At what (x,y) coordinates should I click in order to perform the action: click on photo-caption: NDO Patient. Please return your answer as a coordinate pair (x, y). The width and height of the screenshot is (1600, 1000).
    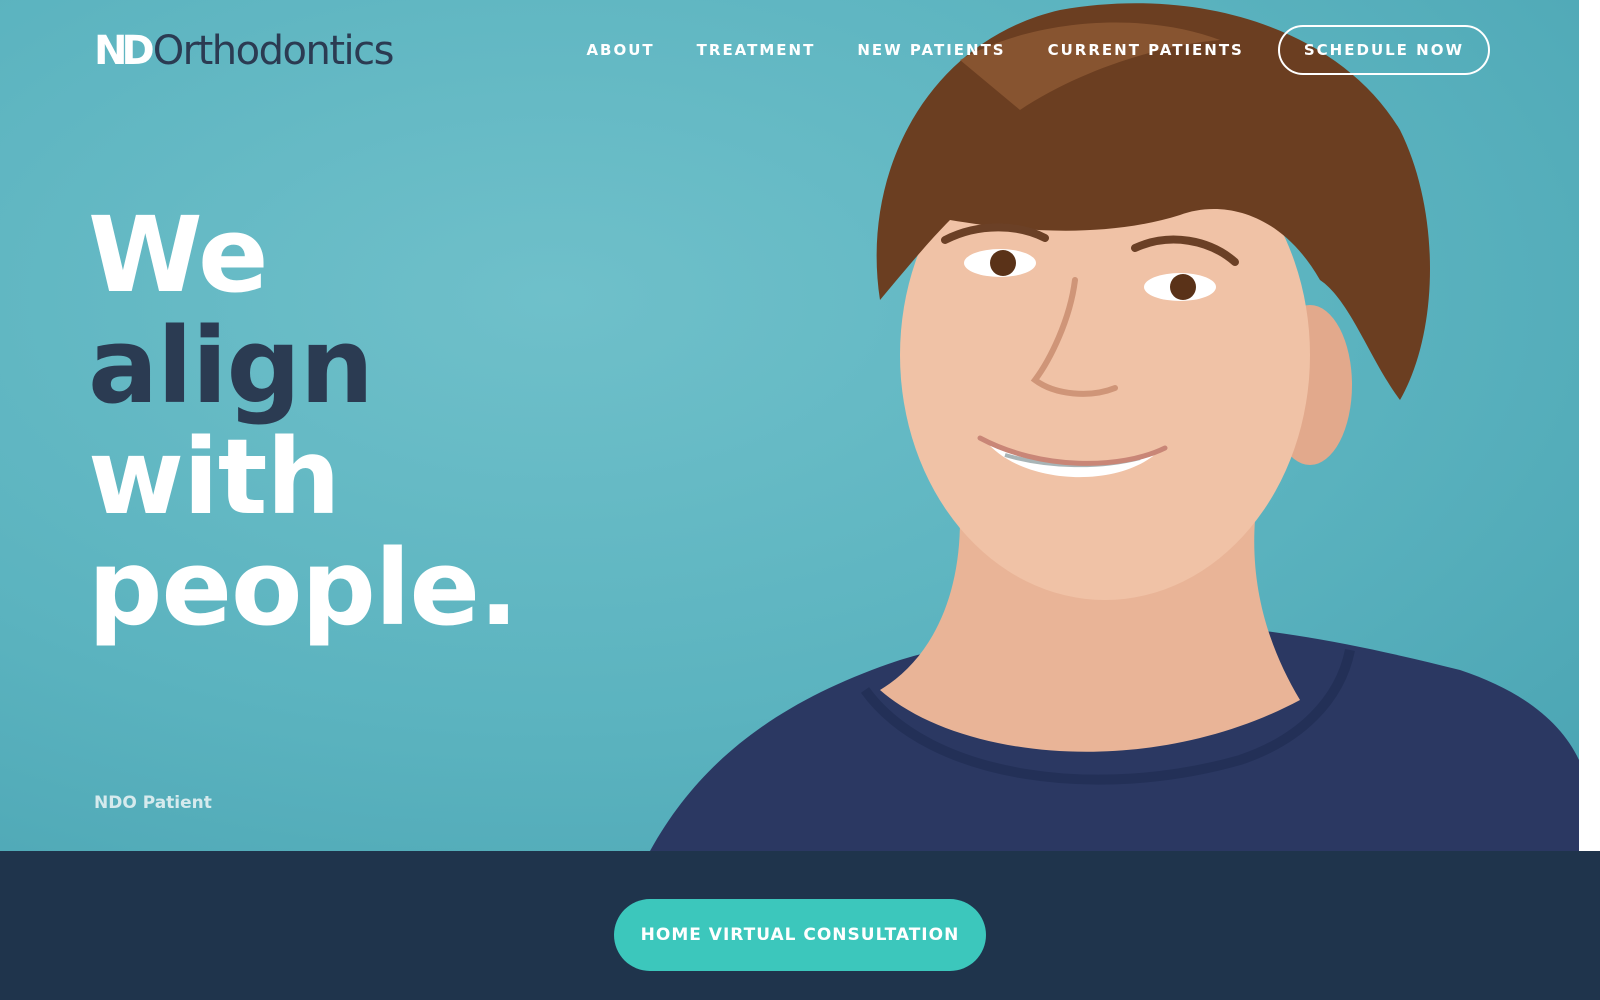
    Looking at the image, I should click on (153, 803).